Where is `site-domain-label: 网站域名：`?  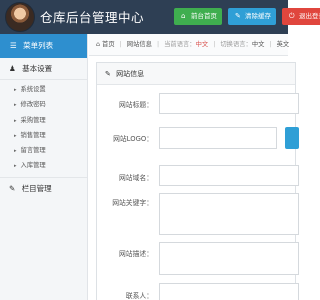 site-domain-label: 网站域名： is located at coordinates (136, 178).